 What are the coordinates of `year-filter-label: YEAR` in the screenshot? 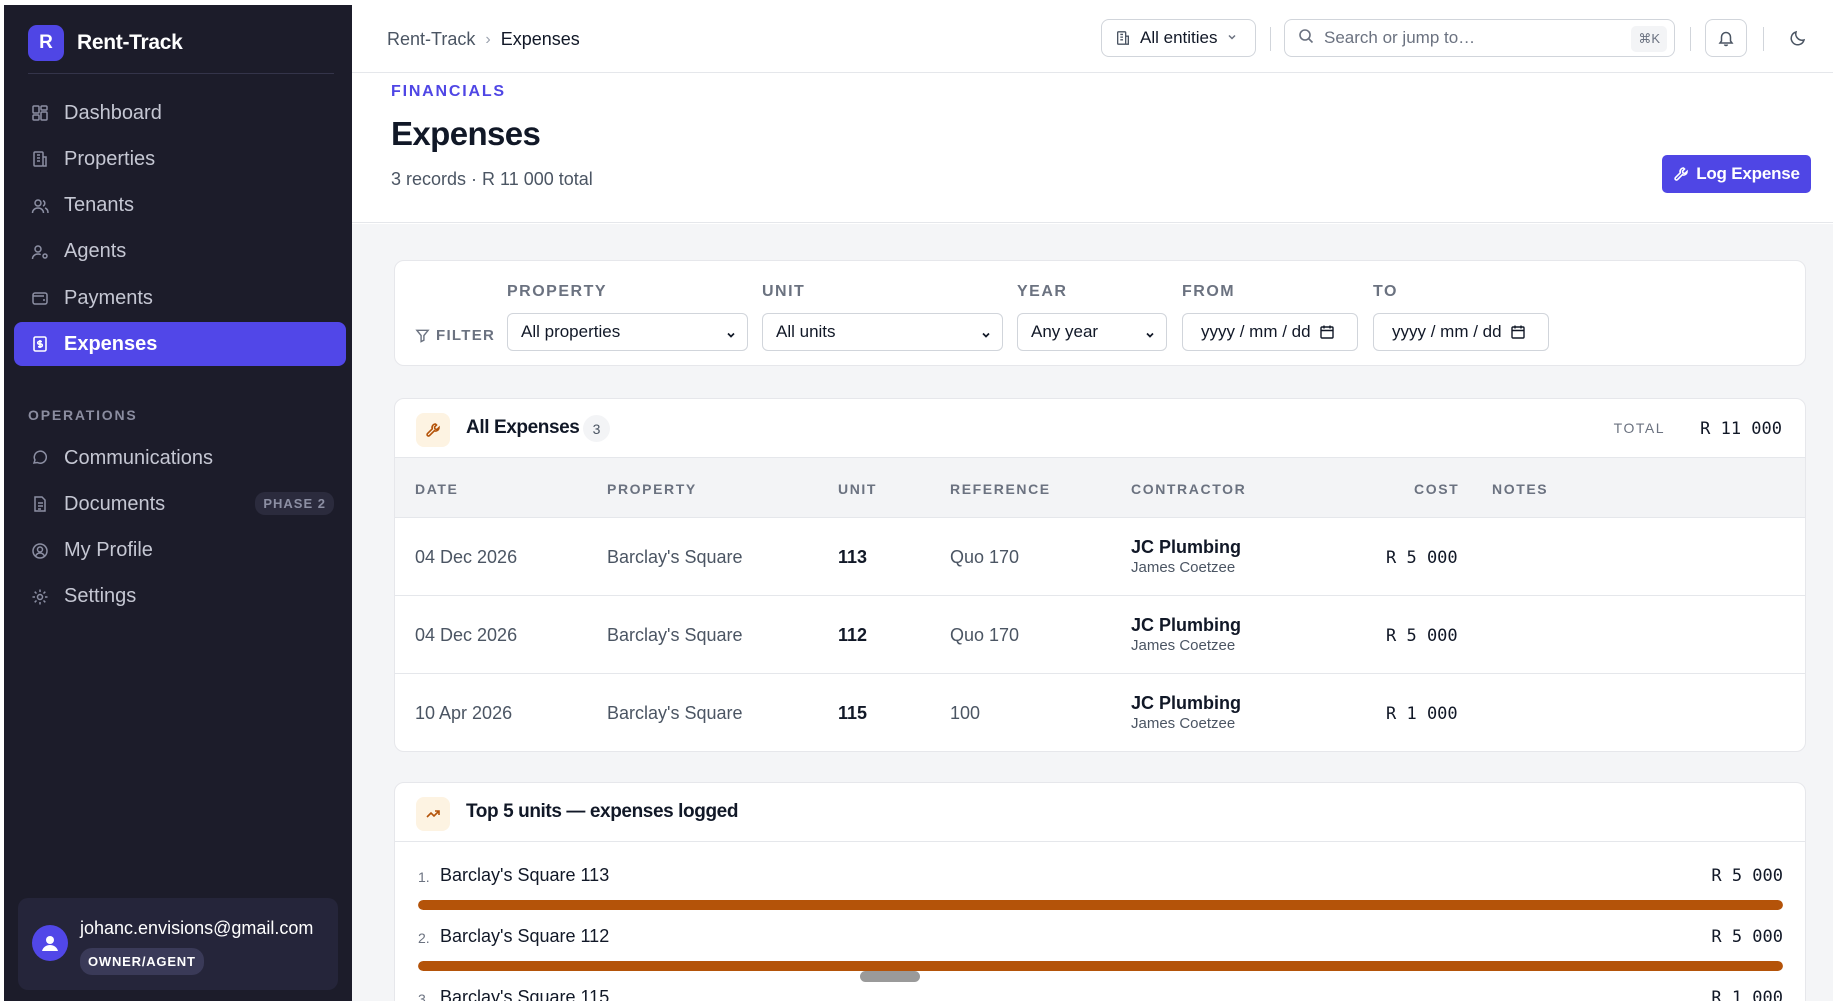 It's located at (1042, 291).